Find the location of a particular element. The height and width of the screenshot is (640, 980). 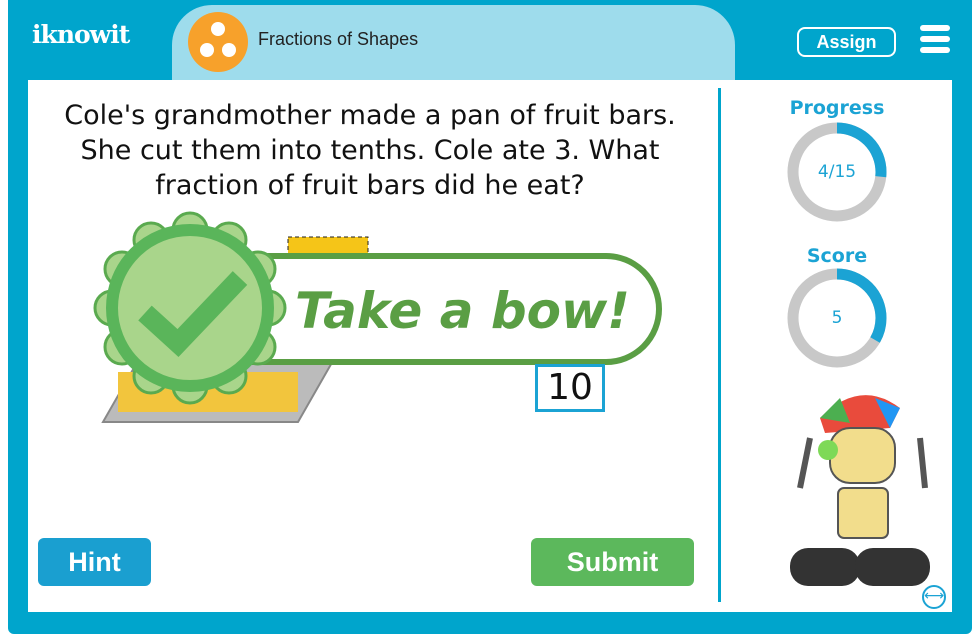

progress-label: Progress is located at coordinates (837, 108).